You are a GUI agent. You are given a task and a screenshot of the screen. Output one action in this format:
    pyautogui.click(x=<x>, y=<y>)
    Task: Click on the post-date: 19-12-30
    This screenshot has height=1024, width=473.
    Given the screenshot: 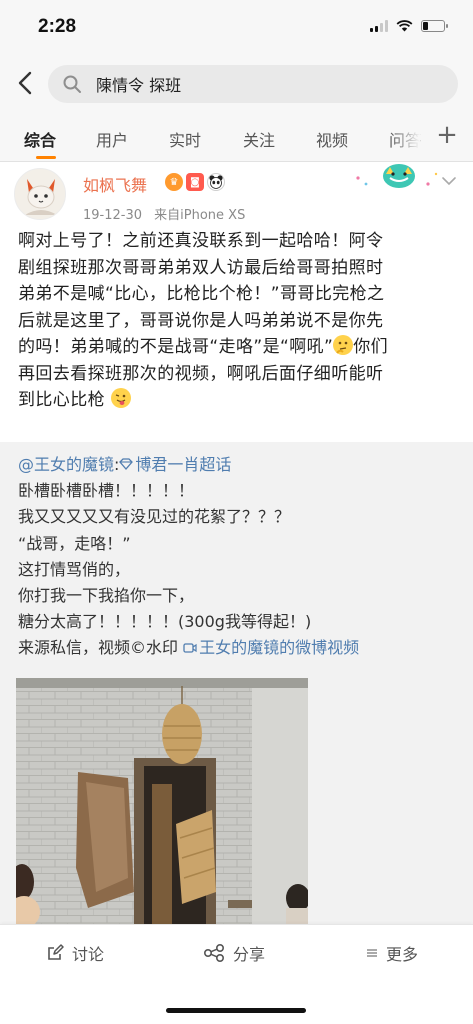 What is the action you would take?
    pyautogui.click(x=113, y=215)
    